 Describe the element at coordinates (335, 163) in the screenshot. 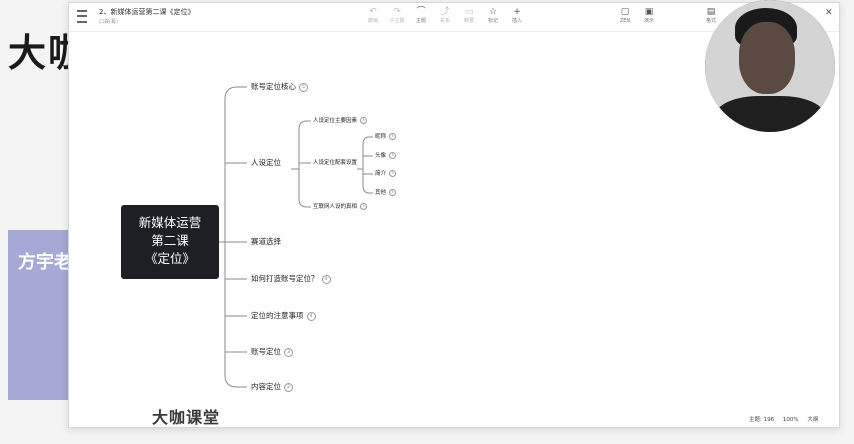

I see `persona-setup: 人设定位配套设置` at that location.